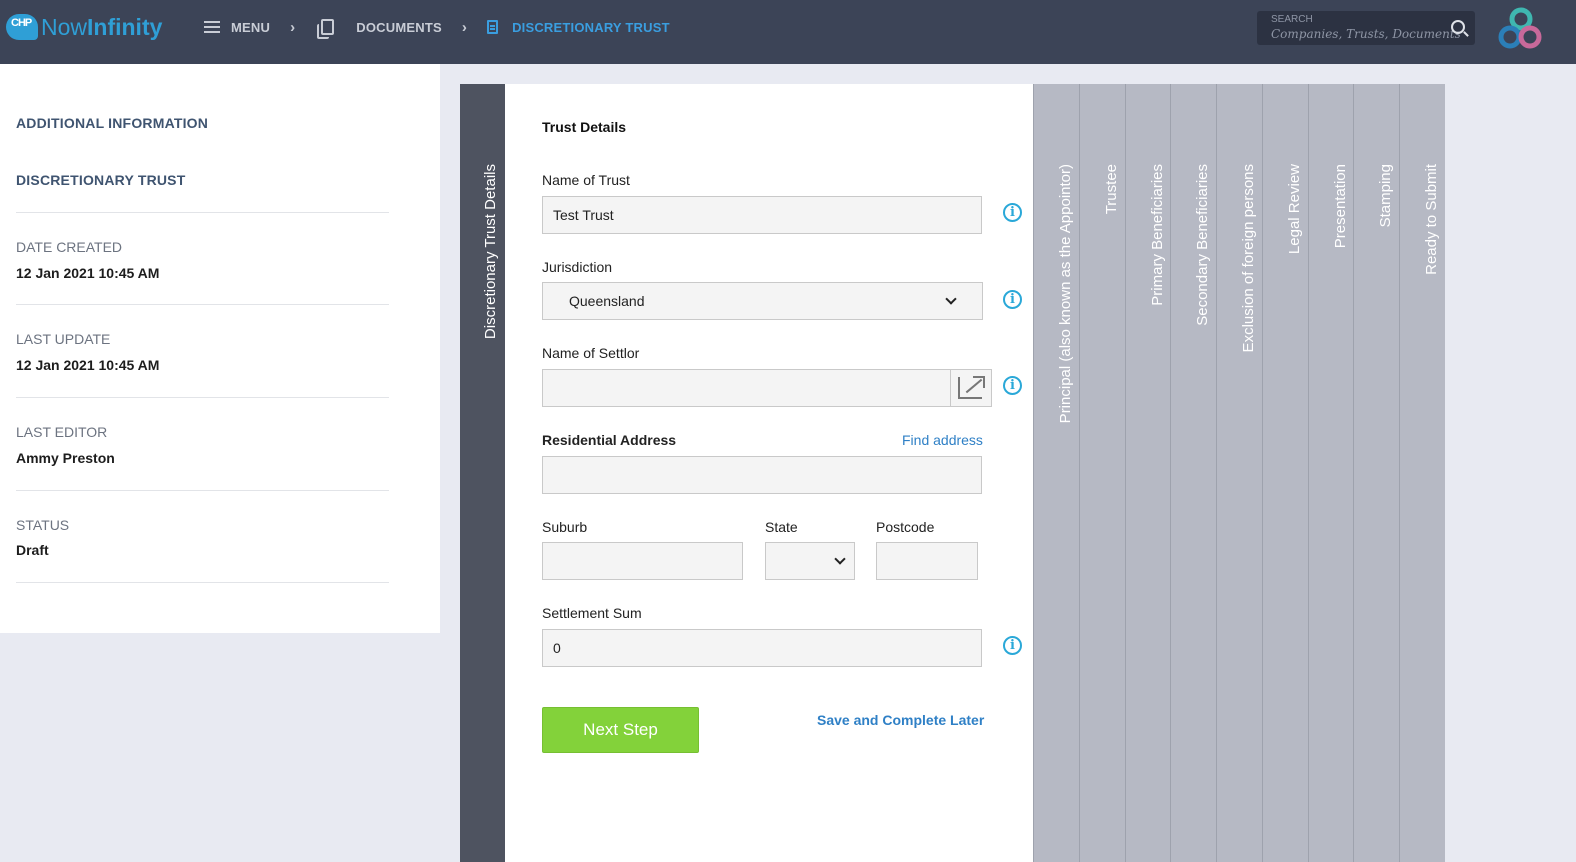 This screenshot has height=862, width=1576. What do you see at coordinates (63, 339) in the screenshot?
I see `last-update-label: LAST UPDATE` at bounding box center [63, 339].